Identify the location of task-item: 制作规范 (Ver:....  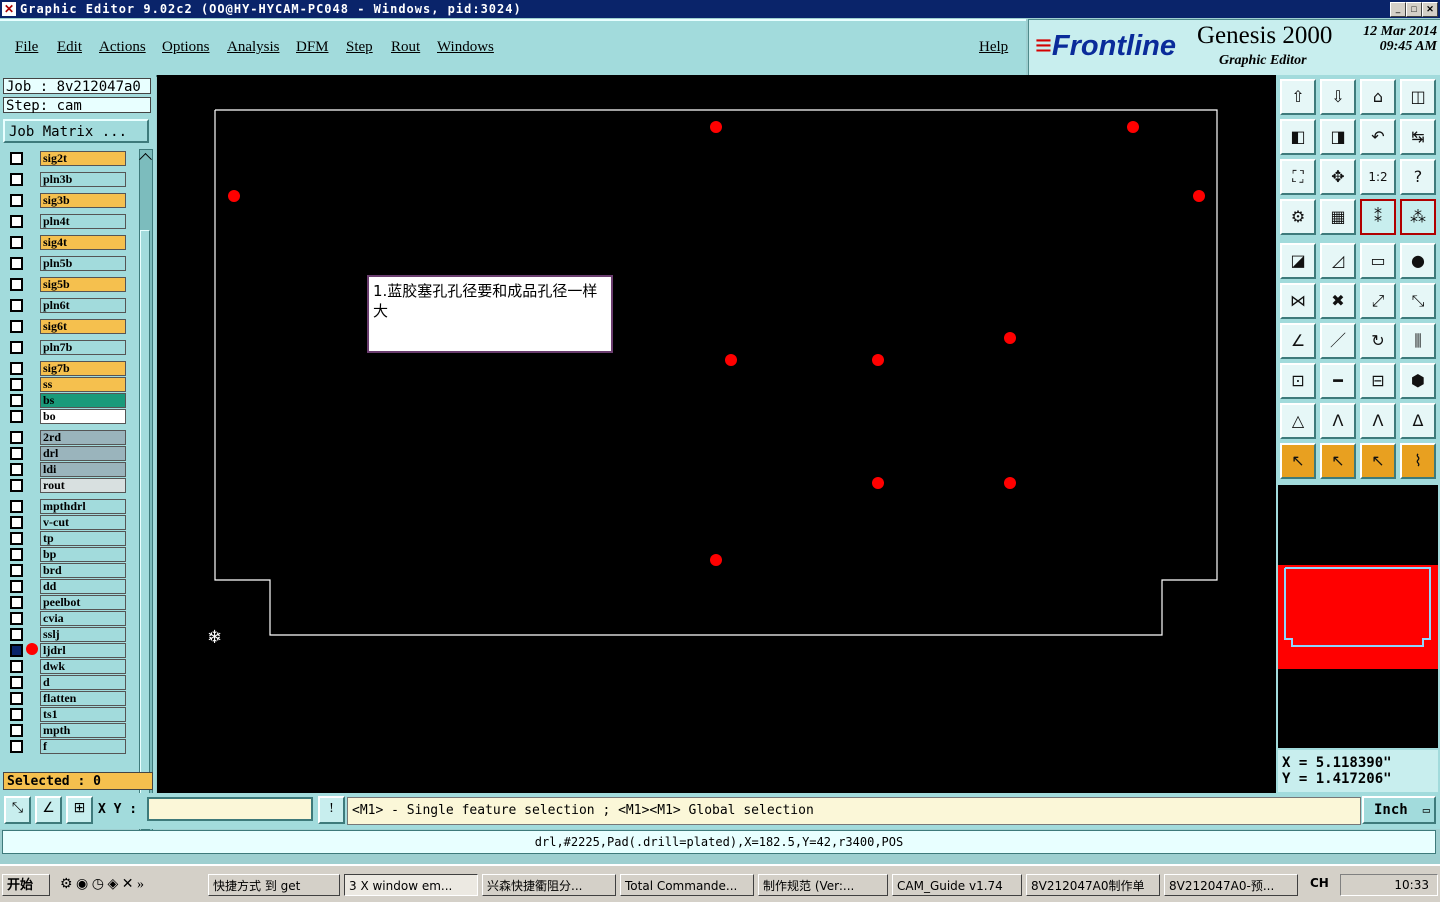
(823, 885).